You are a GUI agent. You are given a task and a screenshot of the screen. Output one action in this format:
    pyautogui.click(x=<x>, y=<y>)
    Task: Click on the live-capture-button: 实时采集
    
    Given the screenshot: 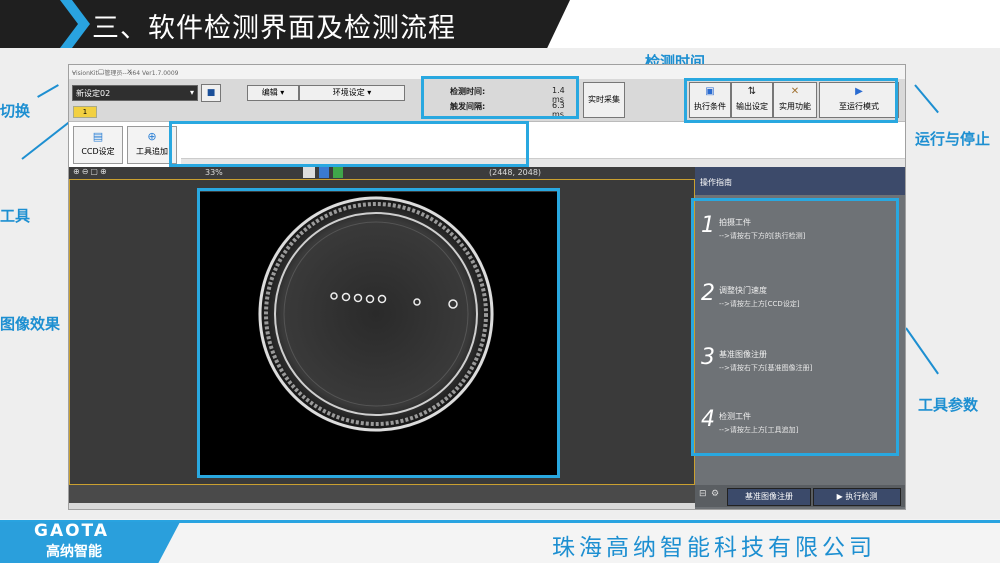 What is the action you would take?
    pyautogui.click(x=604, y=100)
    